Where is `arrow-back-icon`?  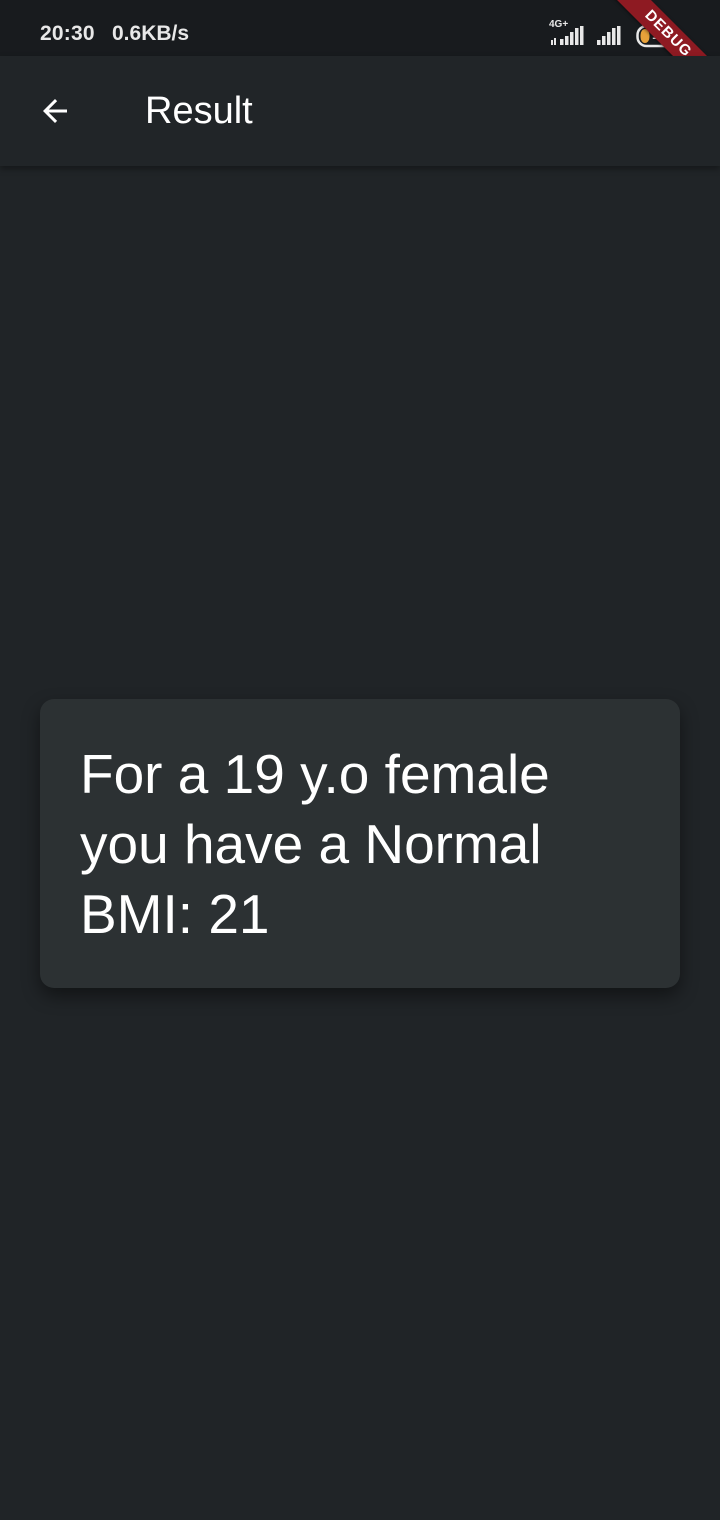
arrow-back-icon is located at coordinates (55, 111).